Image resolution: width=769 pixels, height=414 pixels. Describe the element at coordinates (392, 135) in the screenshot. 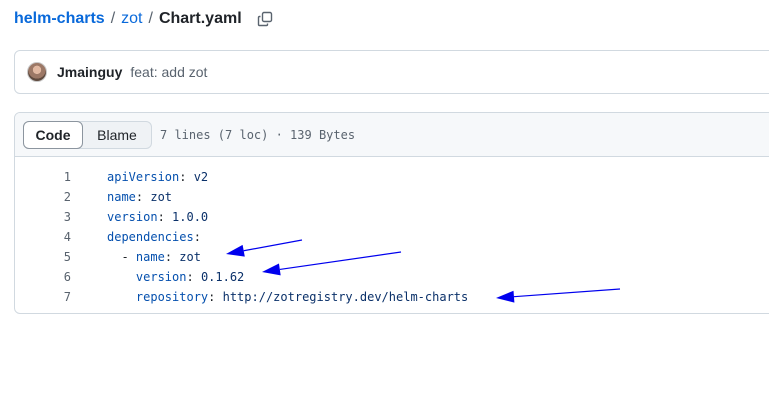

I see `file-header: Code Blame 7 lines (7 loc) · 139 Bytes` at that location.